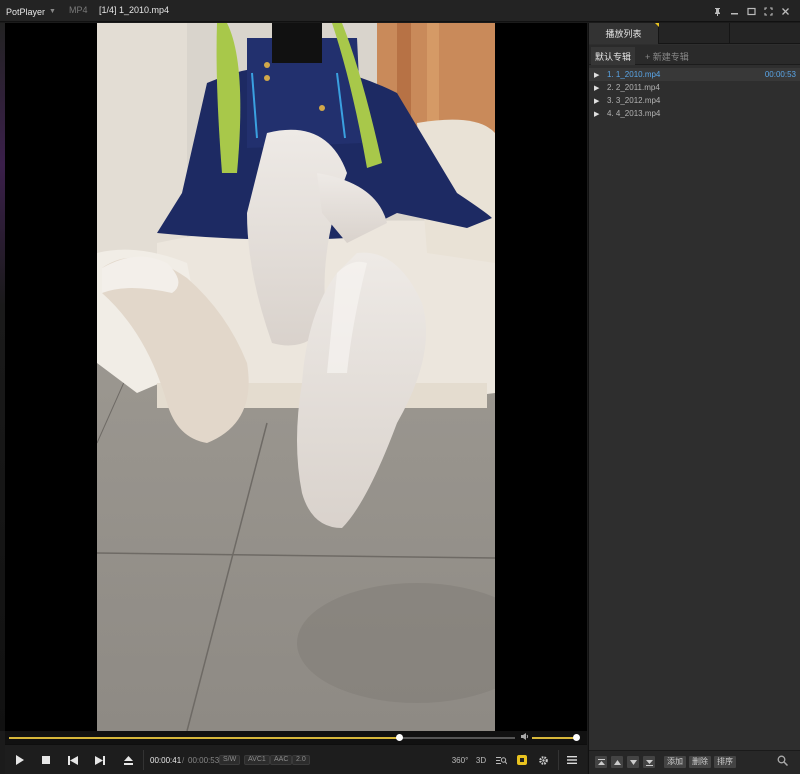 Image resolution: width=800 pixels, height=774 pixels. What do you see at coordinates (613, 56) in the screenshot?
I see `album-tab-default: 默认专辑` at bounding box center [613, 56].